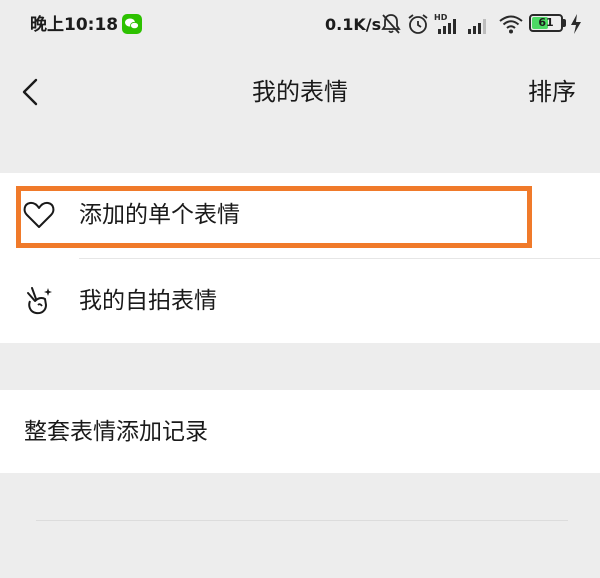 The image size is (600, 578). Describe the element at coordinates (116, 432) in the screenshot. I see `menu-item-label: 整套表情添加记录` at that location.